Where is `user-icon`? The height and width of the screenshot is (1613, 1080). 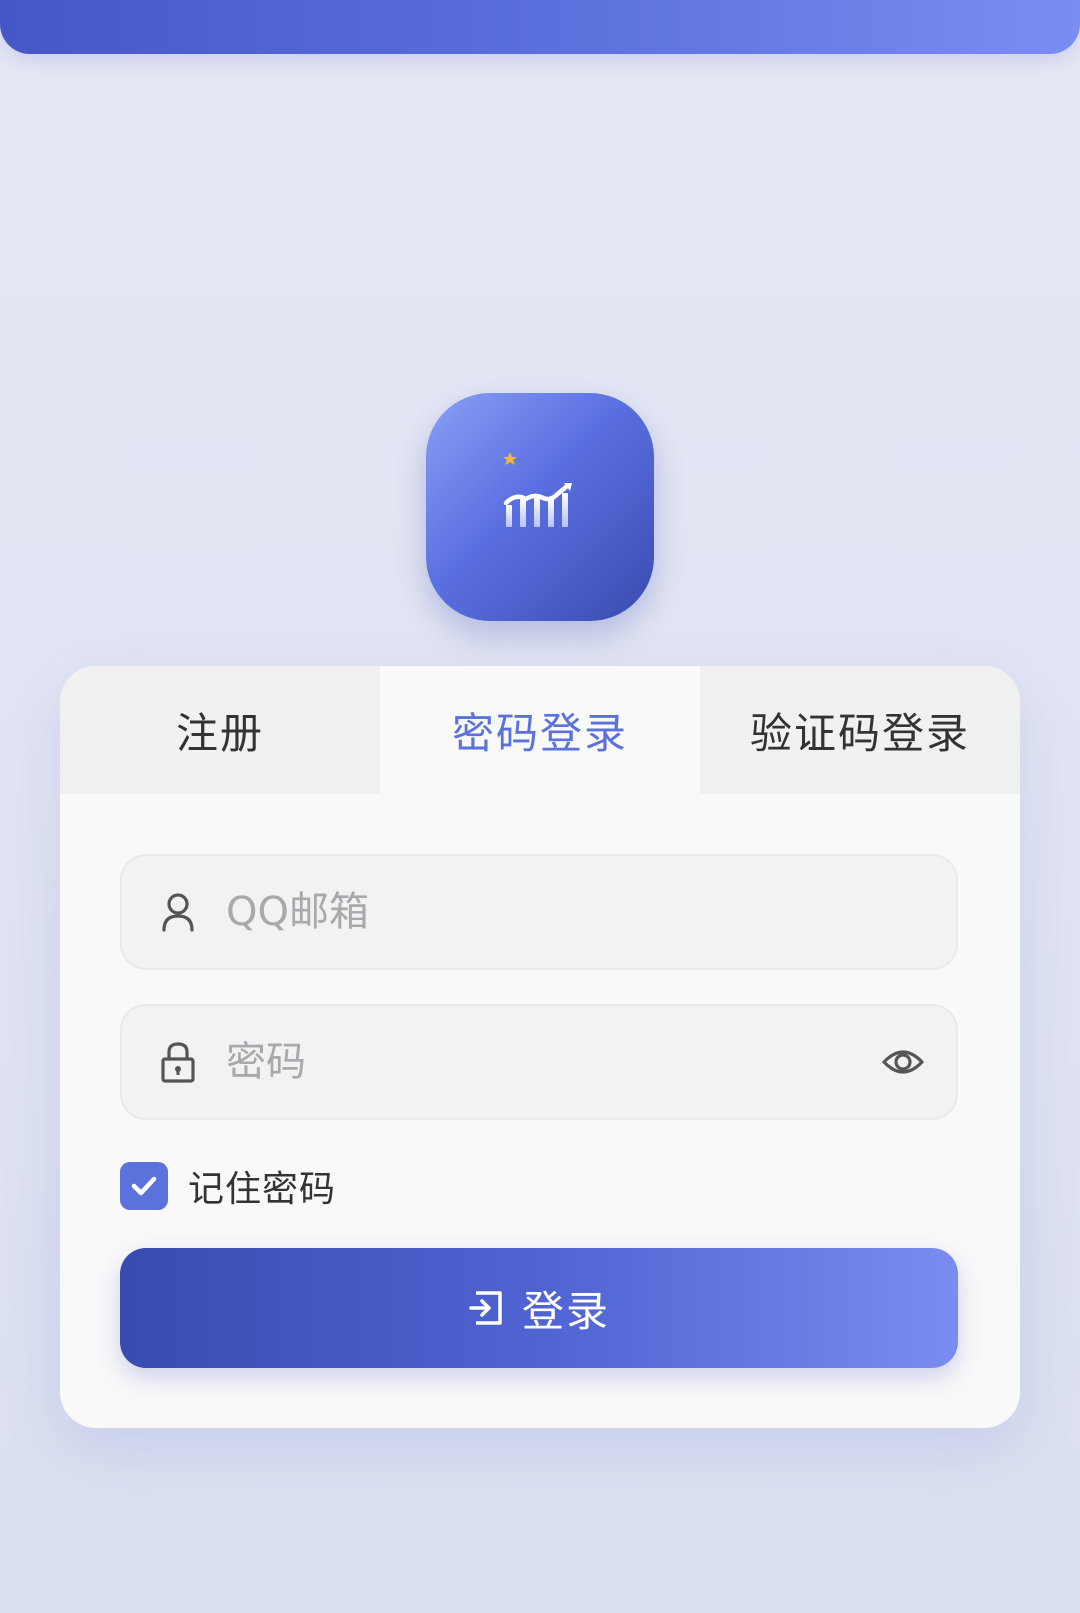
user-icon is located at coordinates (178, 912).